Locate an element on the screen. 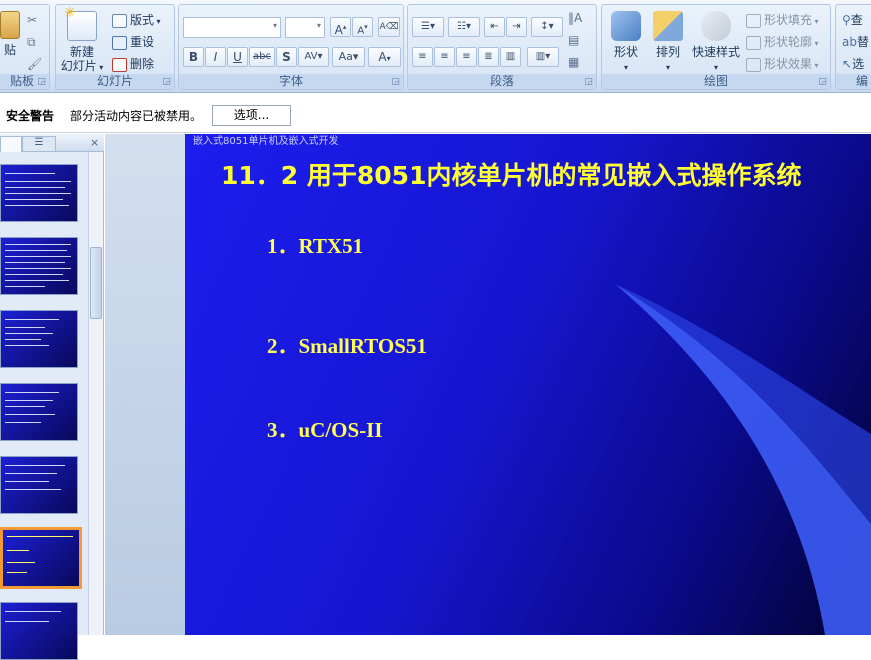 Image resolution: width=871 pixels, height=660 pixels. shape-effects-label: 形状效果 is located at coordinates (788, 64).